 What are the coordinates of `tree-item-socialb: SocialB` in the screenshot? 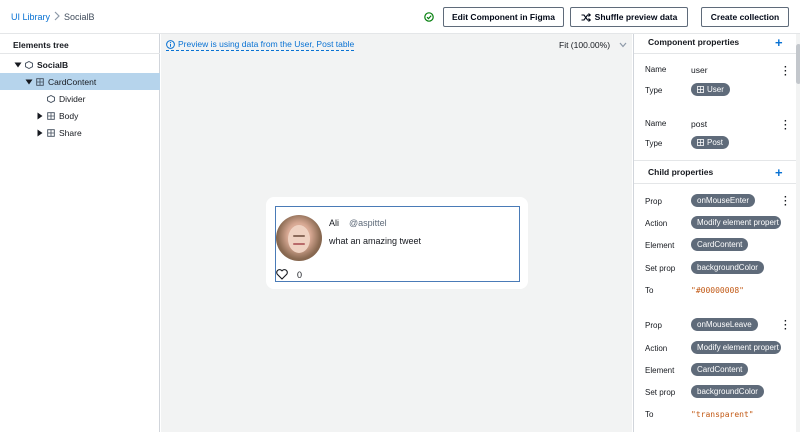 It's located at (80, 64).